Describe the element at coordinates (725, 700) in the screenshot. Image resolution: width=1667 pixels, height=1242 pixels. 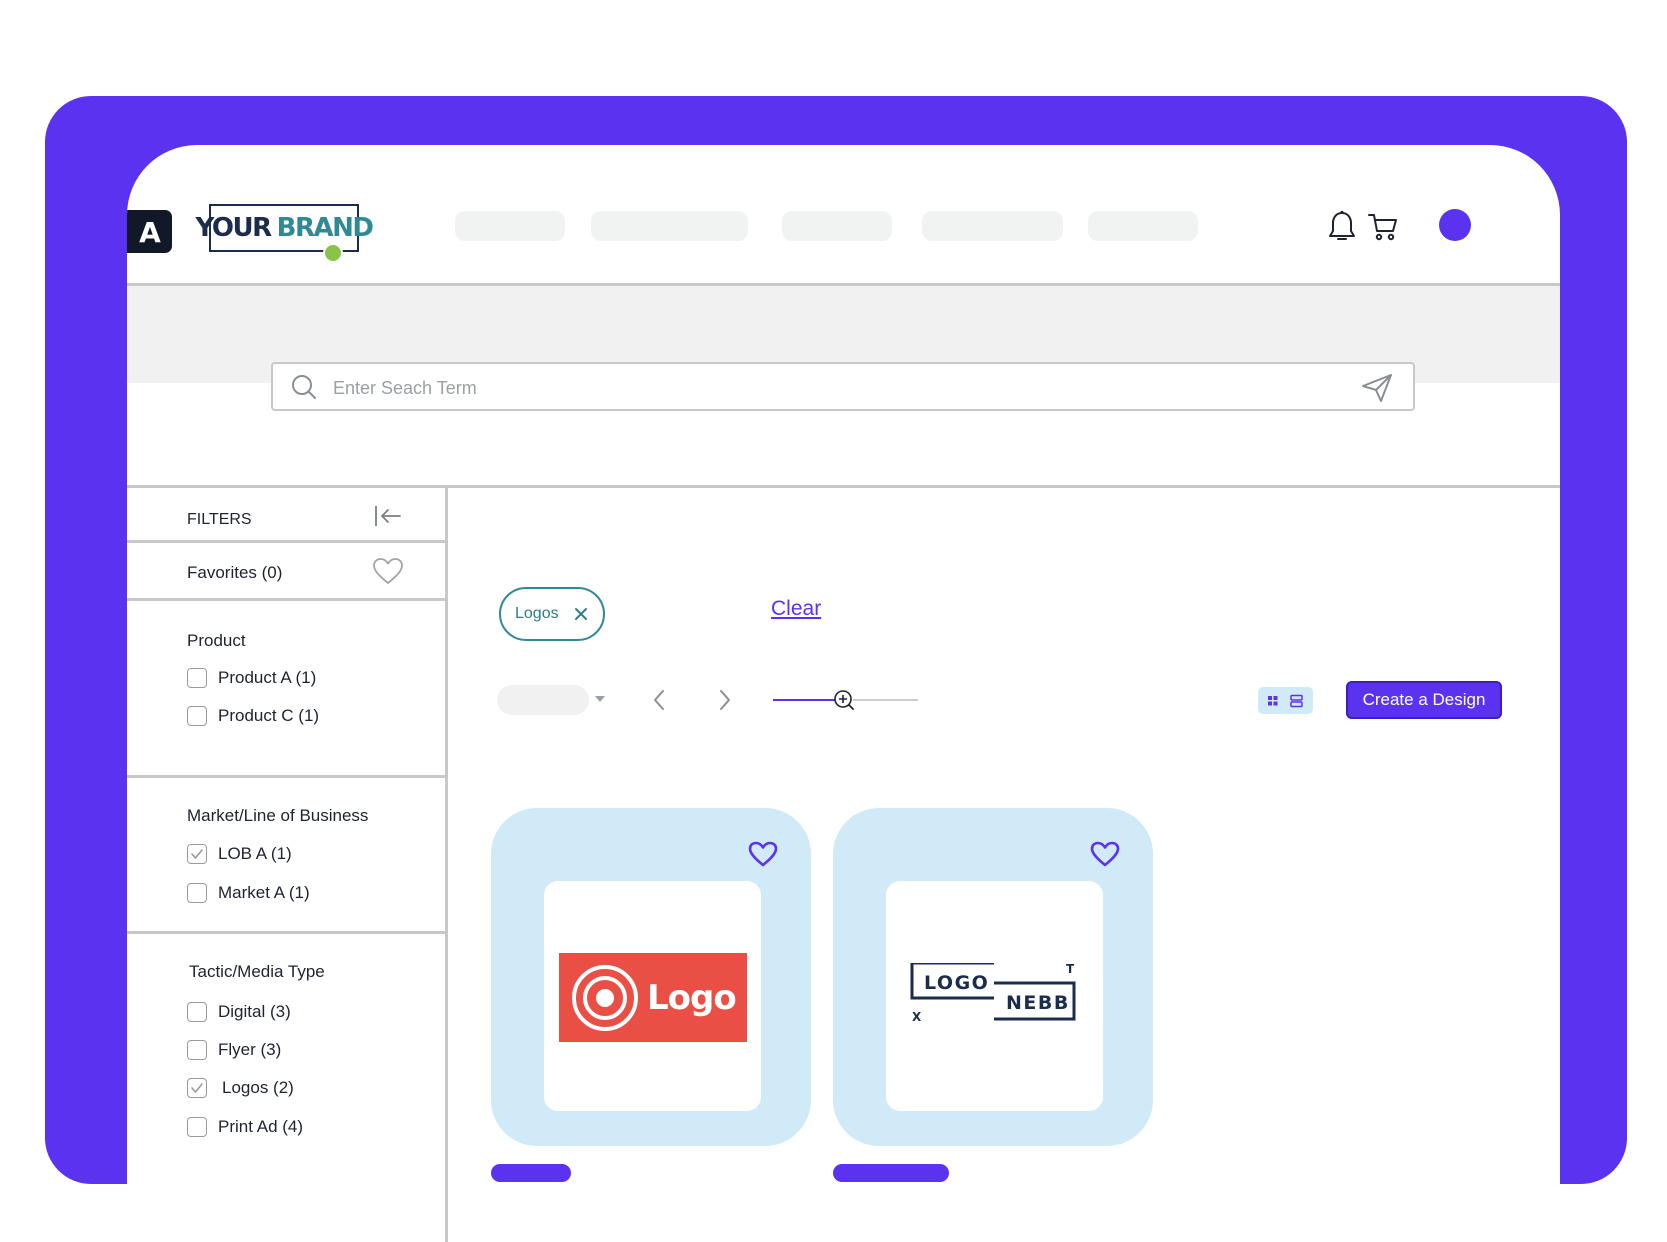
I see `chevron-right-icon` at that location.